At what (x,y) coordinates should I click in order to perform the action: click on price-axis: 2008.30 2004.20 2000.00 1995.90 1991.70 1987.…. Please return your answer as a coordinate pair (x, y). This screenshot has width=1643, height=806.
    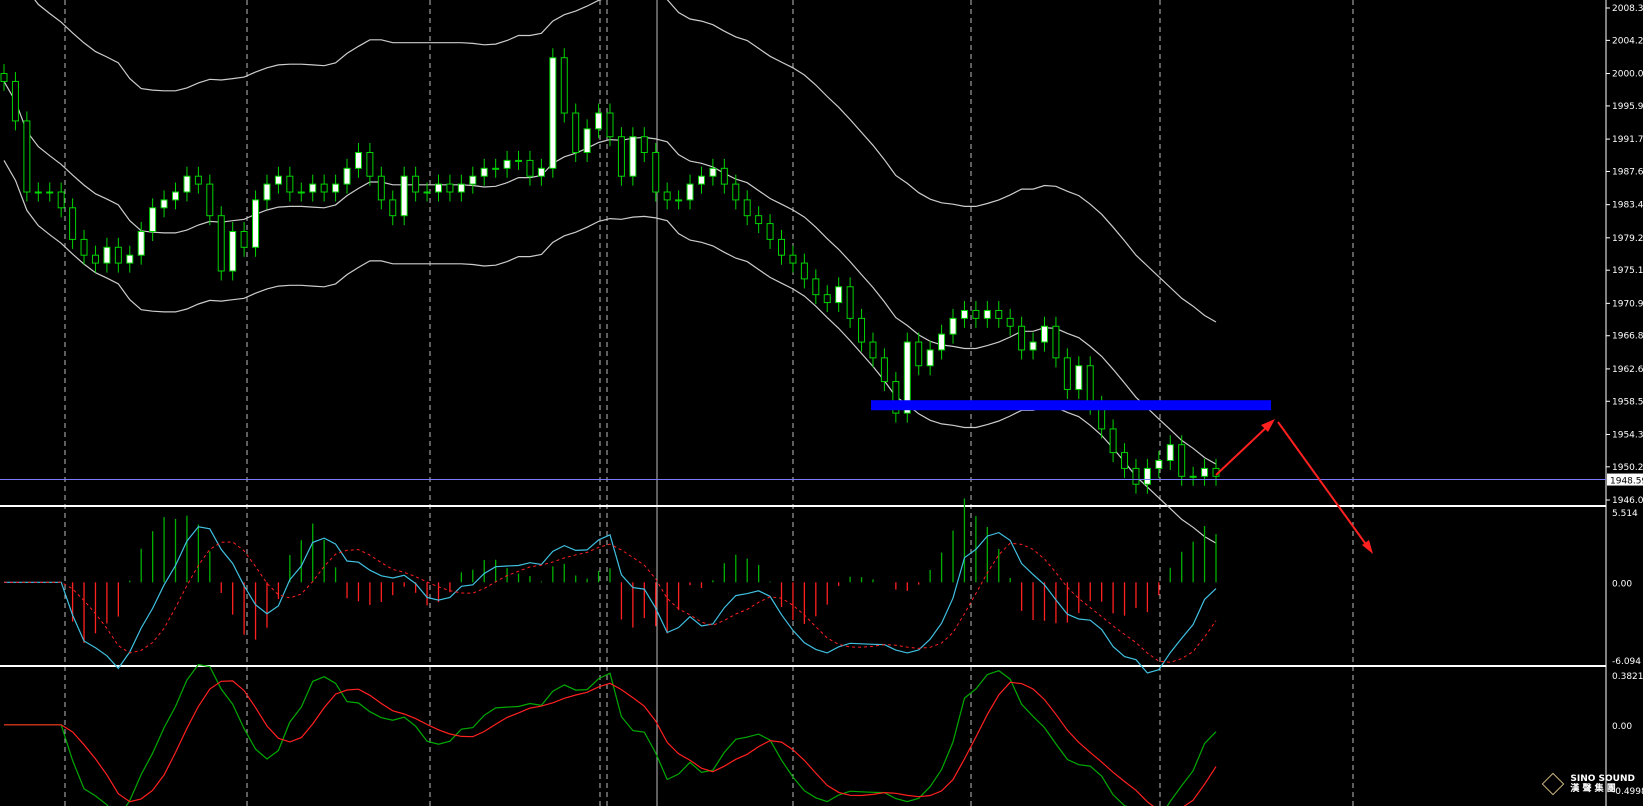
    Looking at the image, I should click on (1624, 400).